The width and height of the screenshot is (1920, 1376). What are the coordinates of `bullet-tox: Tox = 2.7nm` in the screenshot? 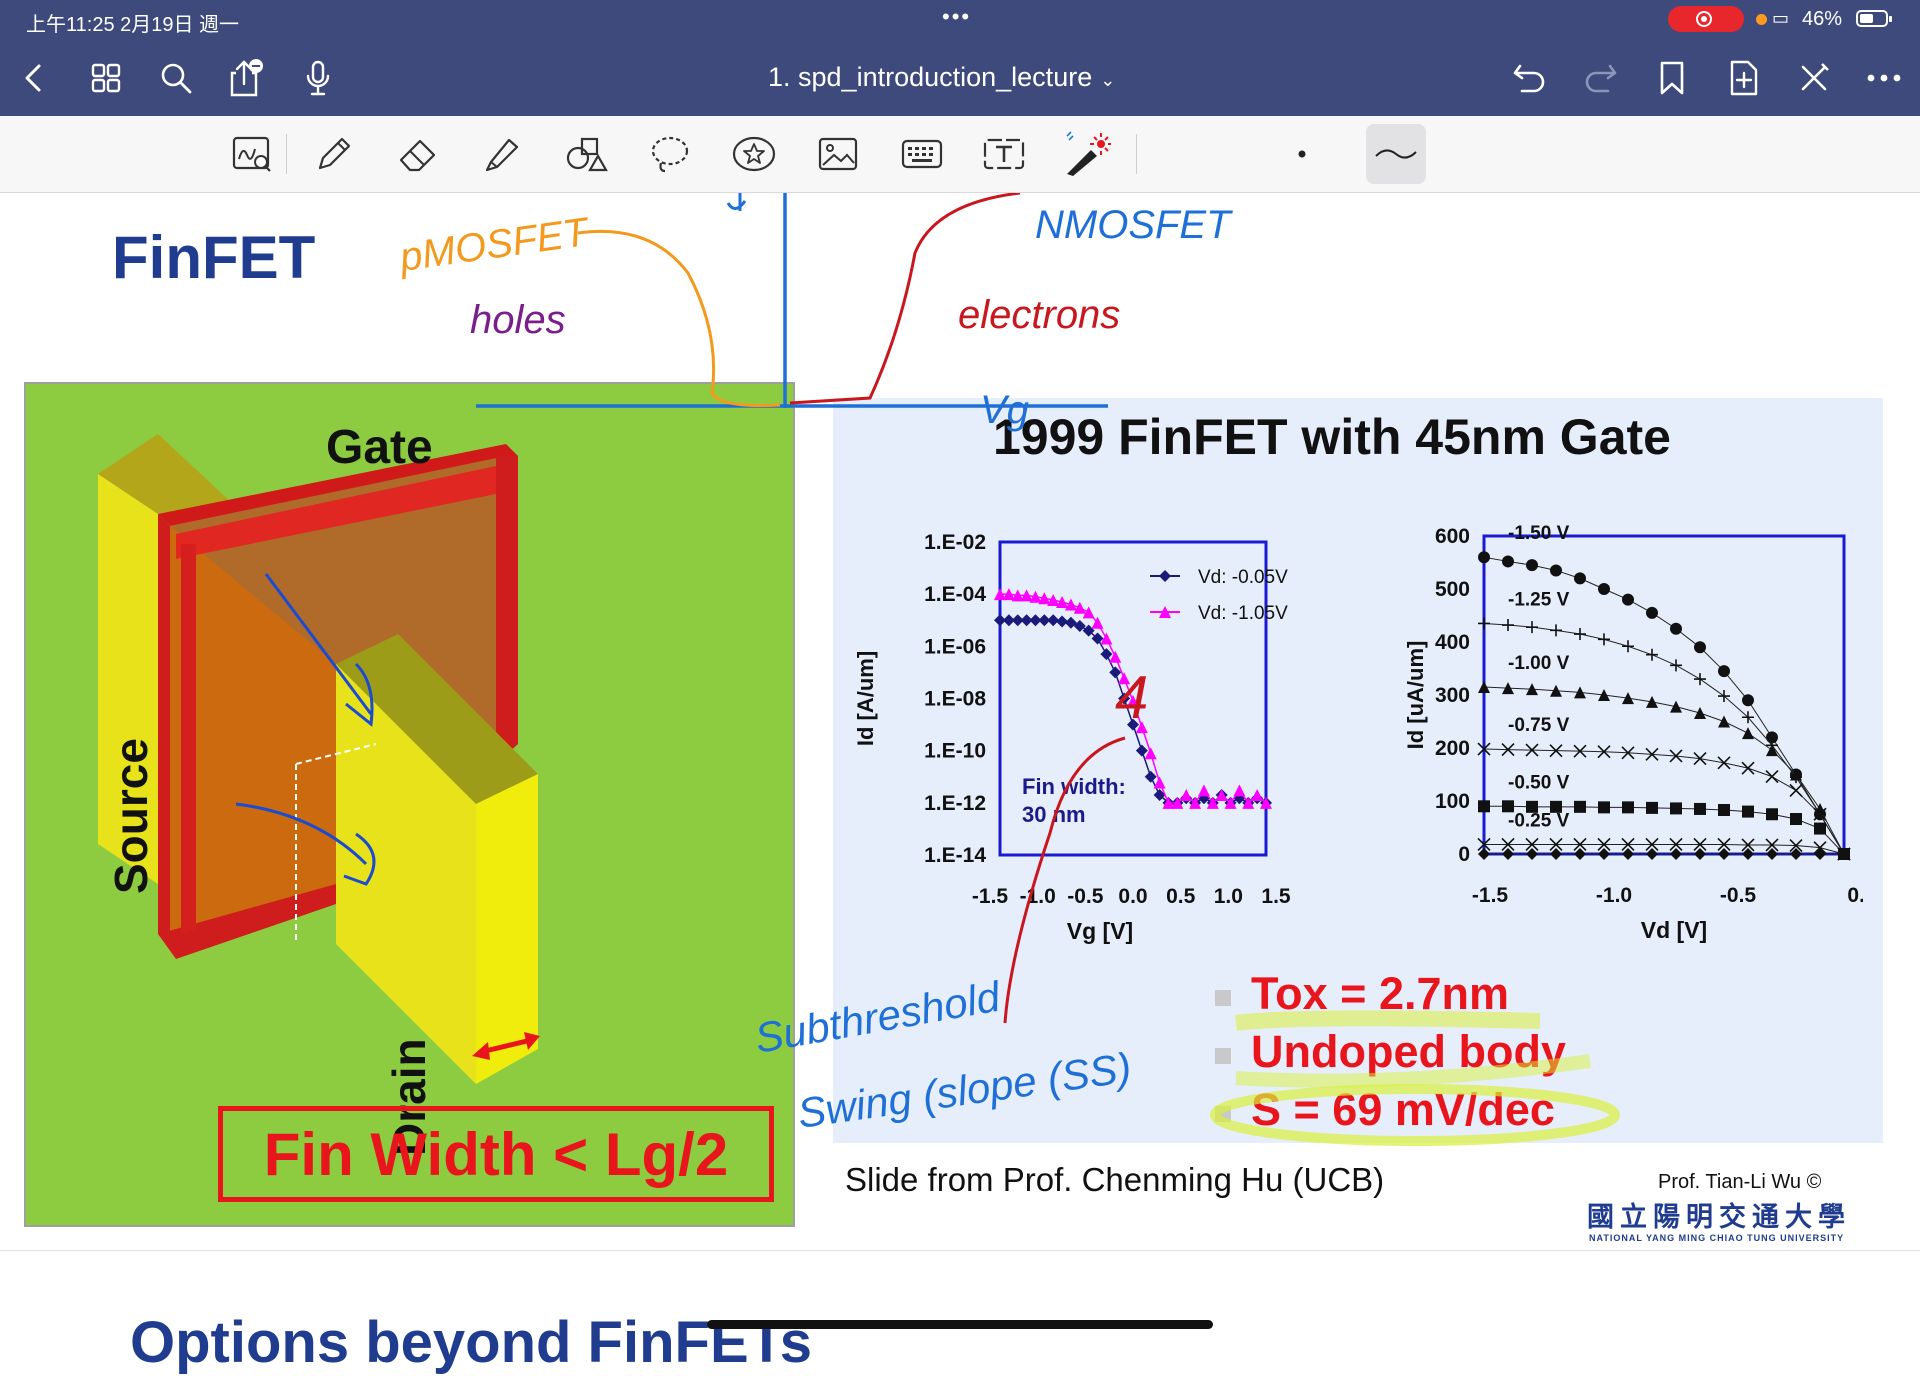 It's located at (1388, 997).